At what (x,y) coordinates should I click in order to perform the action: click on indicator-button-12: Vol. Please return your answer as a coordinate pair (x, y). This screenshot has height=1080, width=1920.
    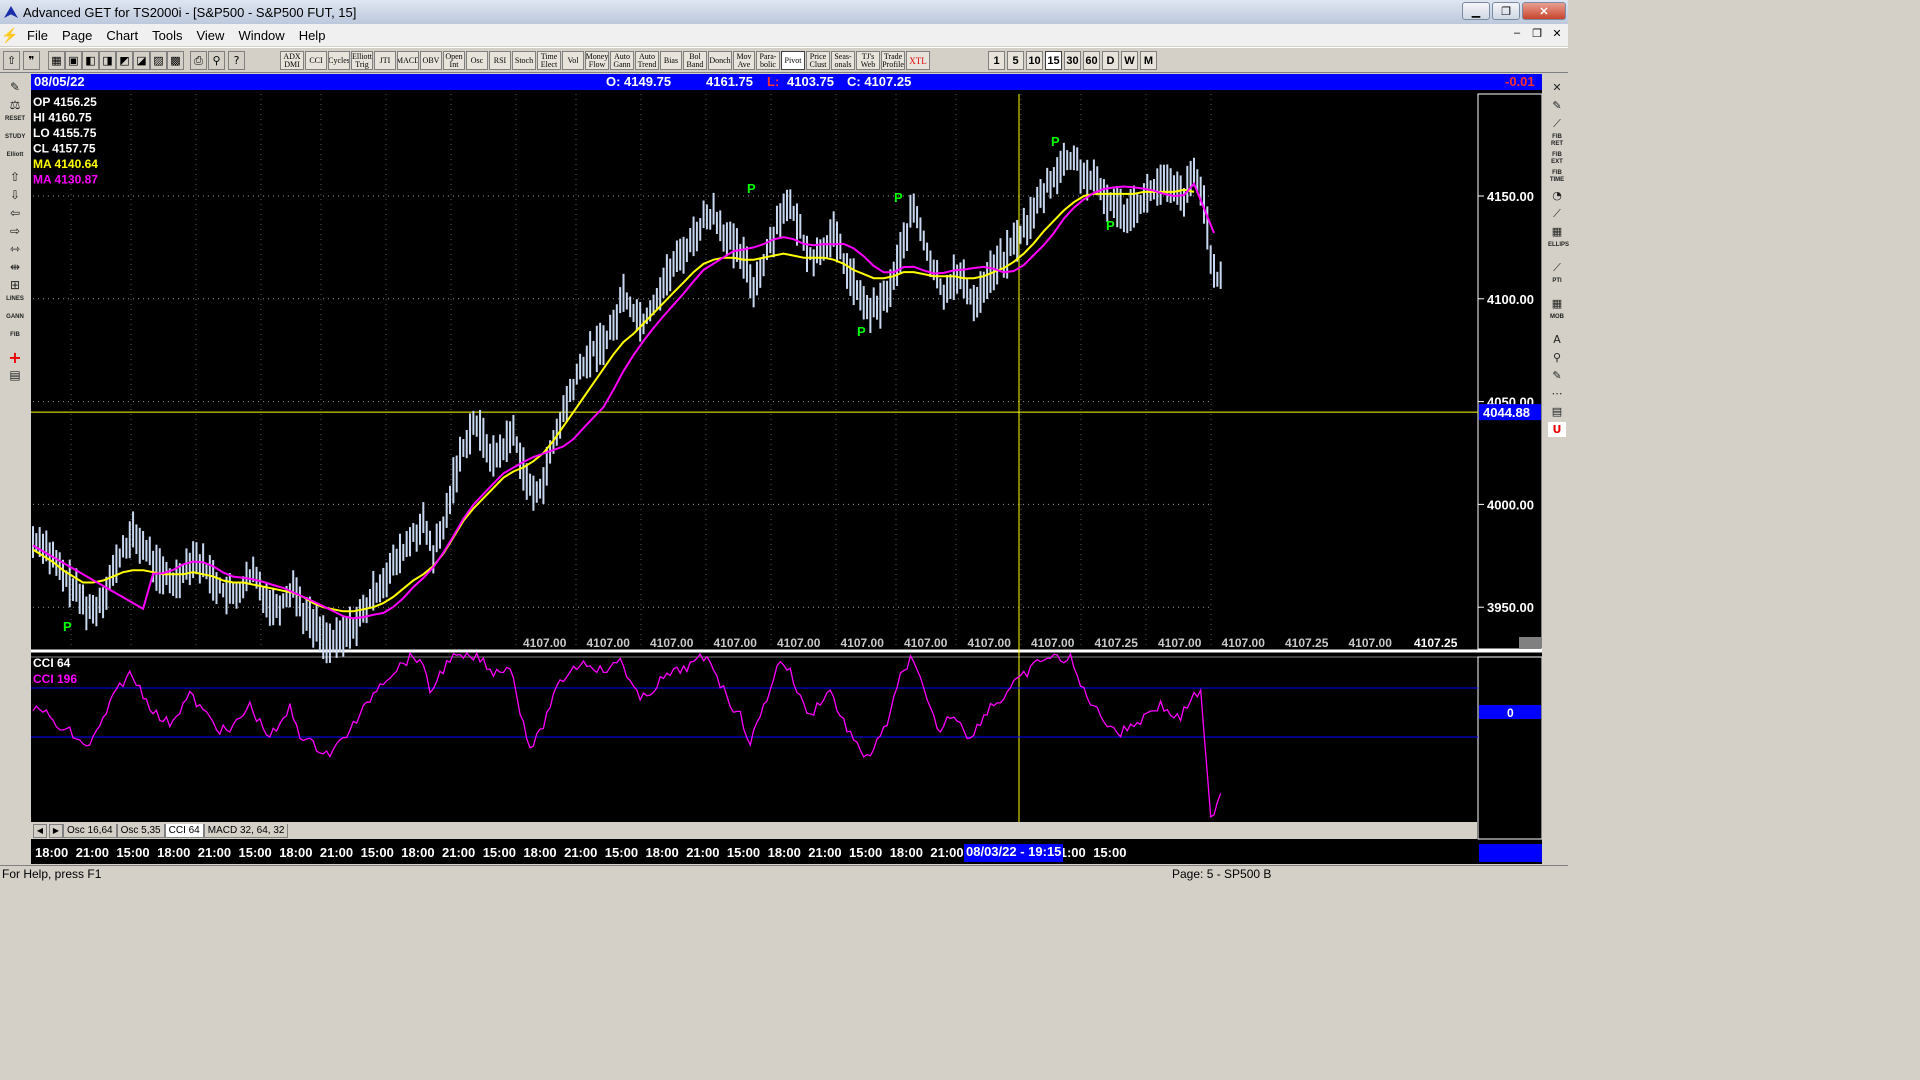
    Looking at the image, I should click on (573, 60).